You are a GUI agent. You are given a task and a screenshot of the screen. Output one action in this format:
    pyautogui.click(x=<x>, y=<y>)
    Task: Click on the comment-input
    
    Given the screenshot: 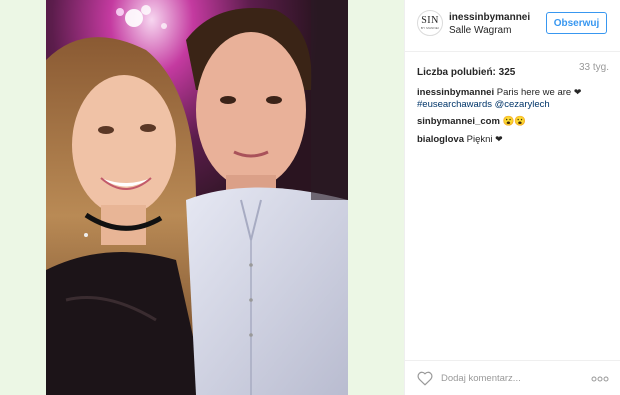 What is the action you would take?
    pyautogui.click(x=511, y=378)
    